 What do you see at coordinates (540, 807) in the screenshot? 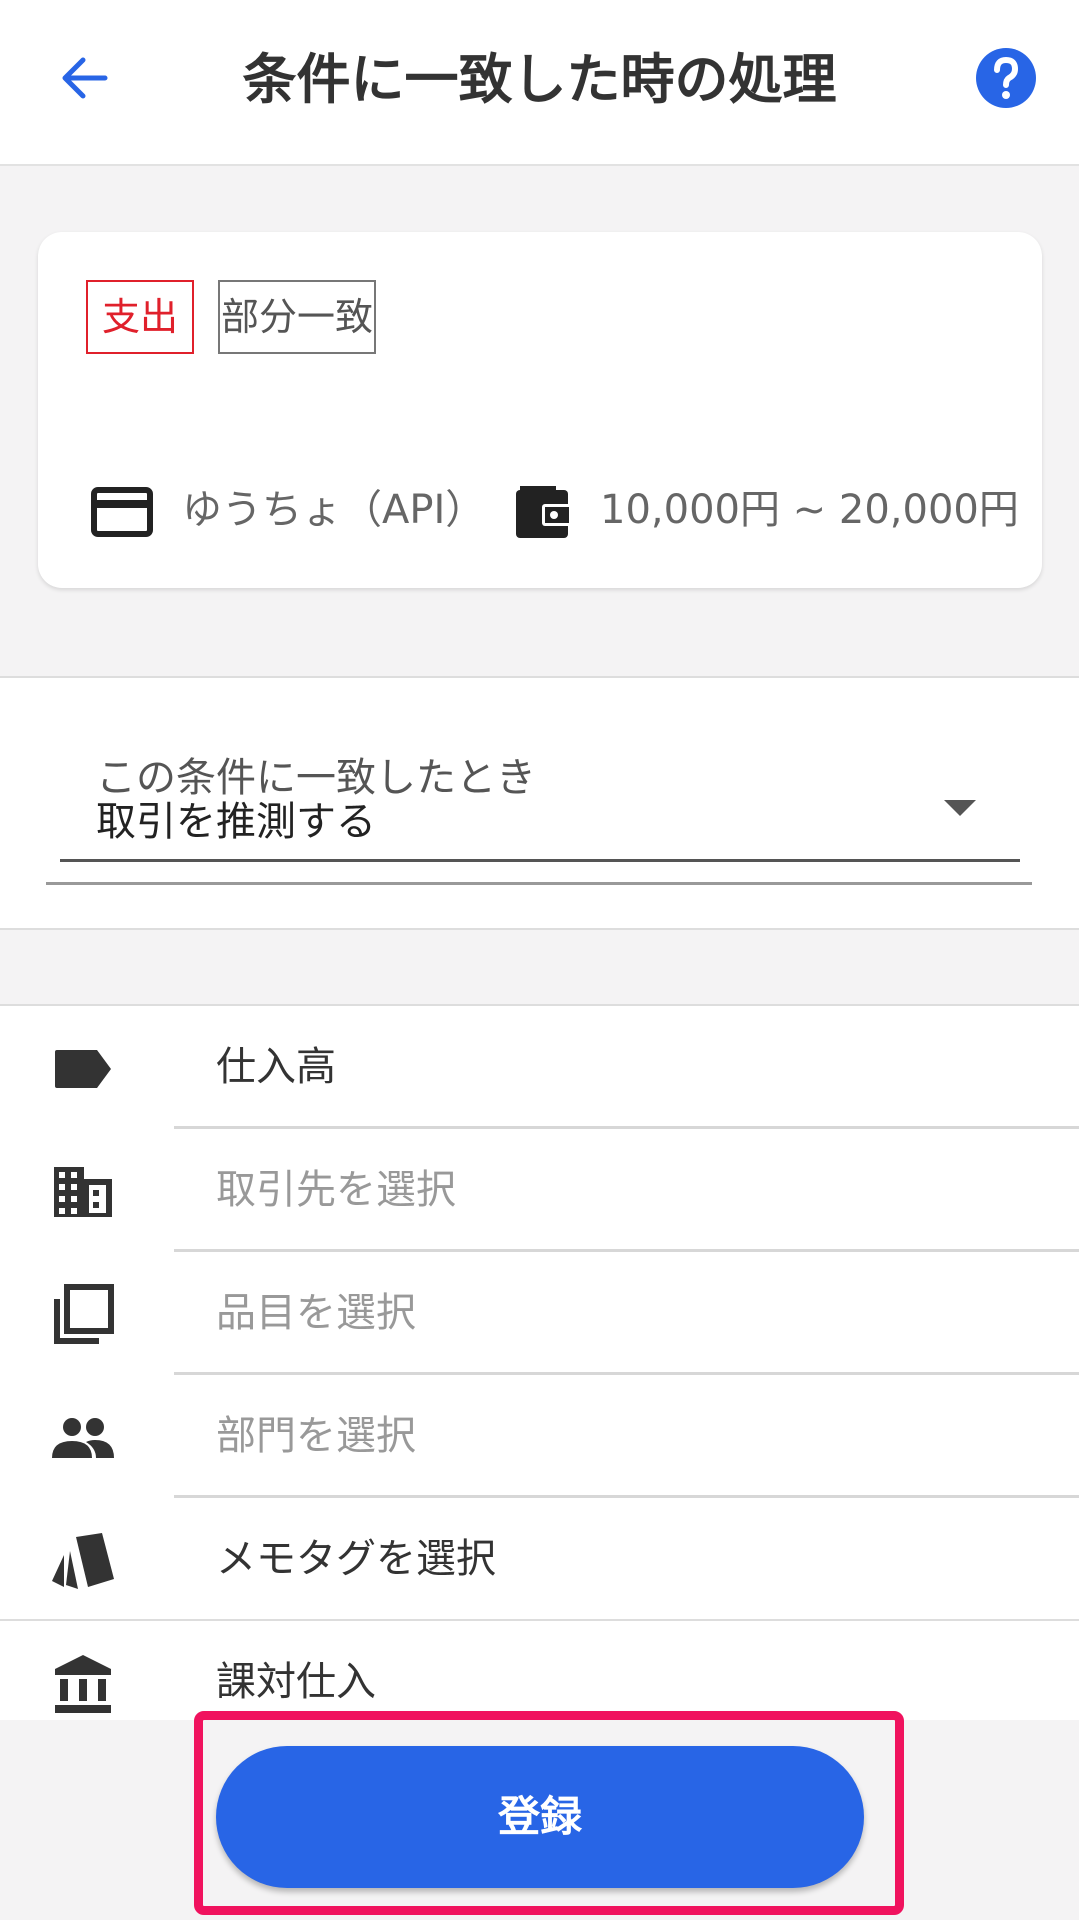
I see `action-select: この条件に一致したとき 取引を推測する` at bounding box center [540, 807].